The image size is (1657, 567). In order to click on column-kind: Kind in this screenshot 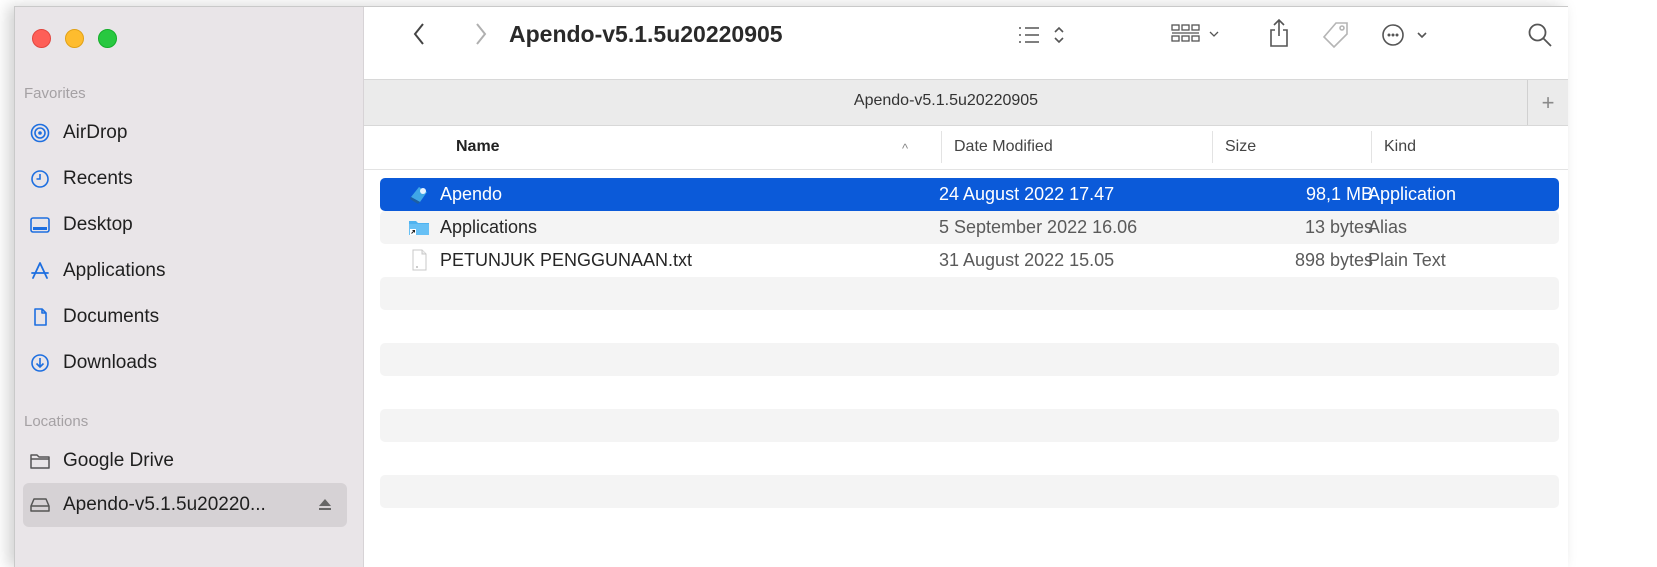, I will do `click(1400, 147)`.